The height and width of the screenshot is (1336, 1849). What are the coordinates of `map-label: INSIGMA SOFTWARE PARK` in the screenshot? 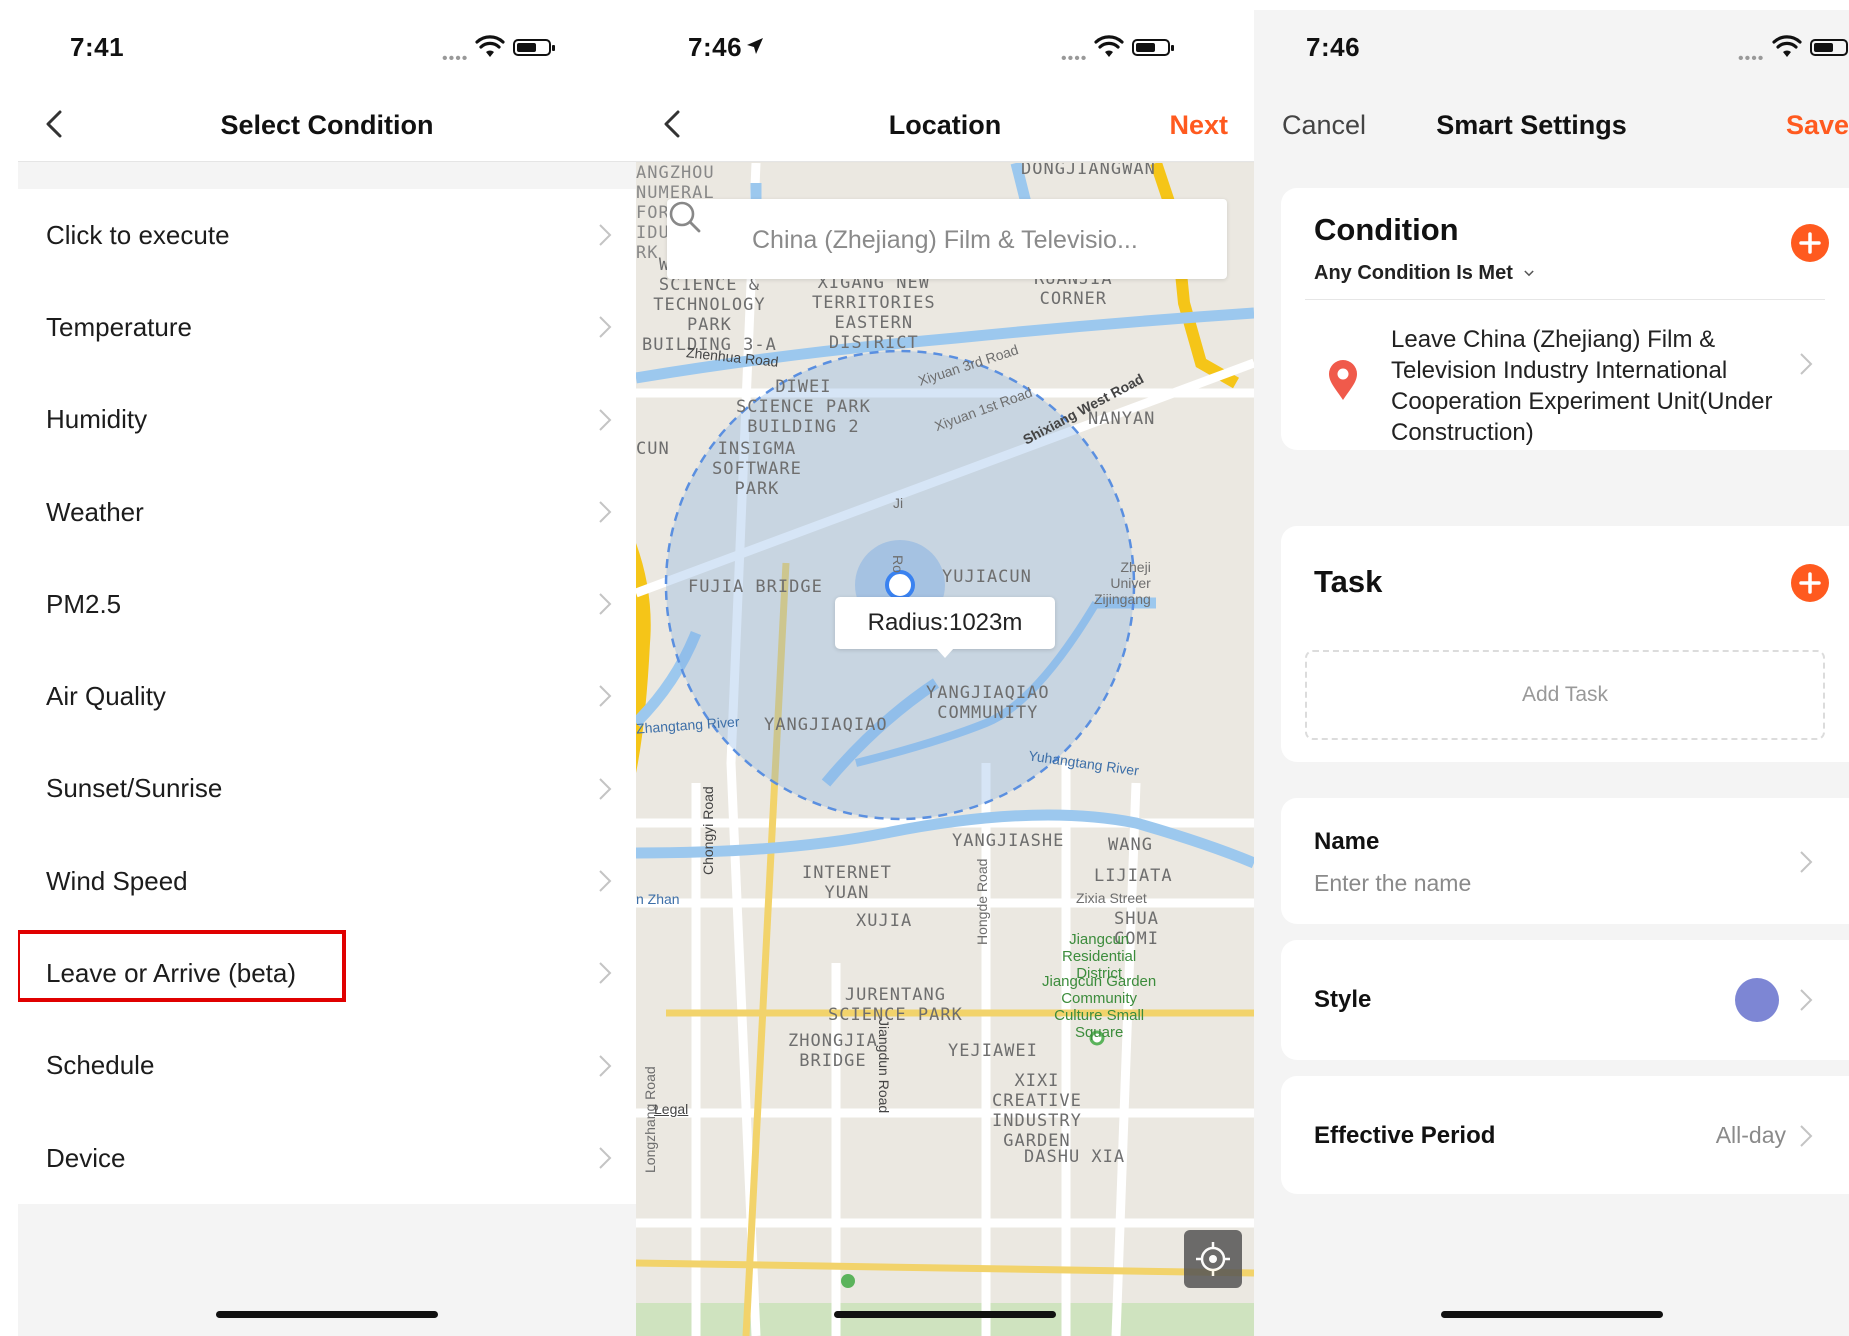 It's located at (757, 469).